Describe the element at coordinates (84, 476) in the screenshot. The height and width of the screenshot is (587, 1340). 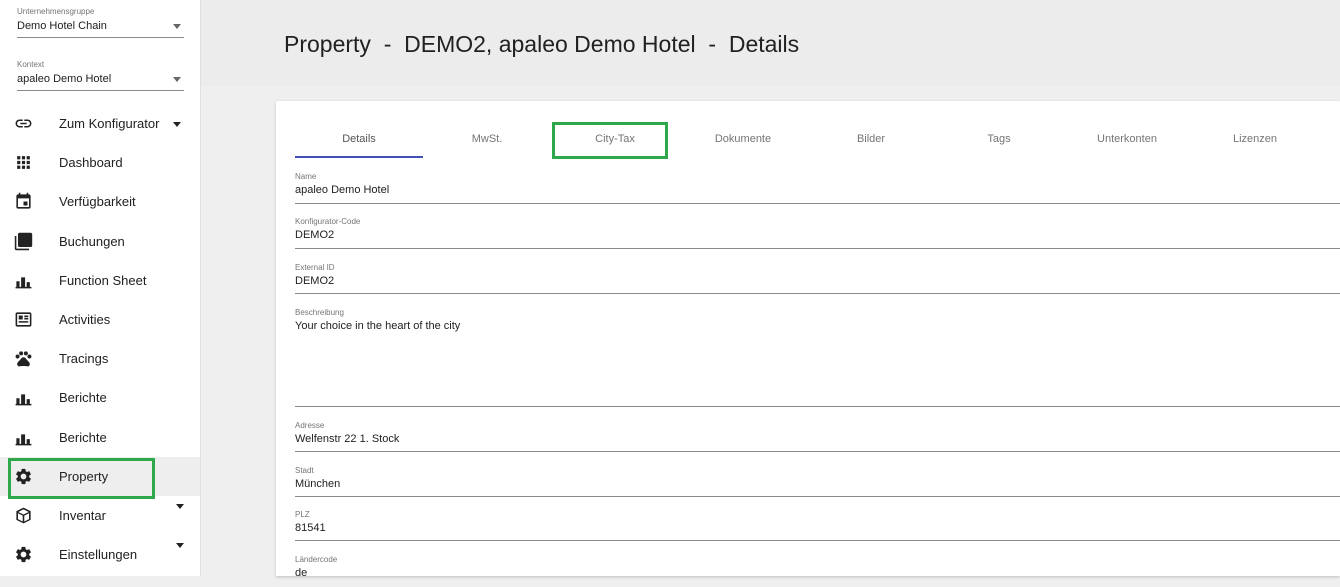
I see `sidebar-item-label: Property` at that location.